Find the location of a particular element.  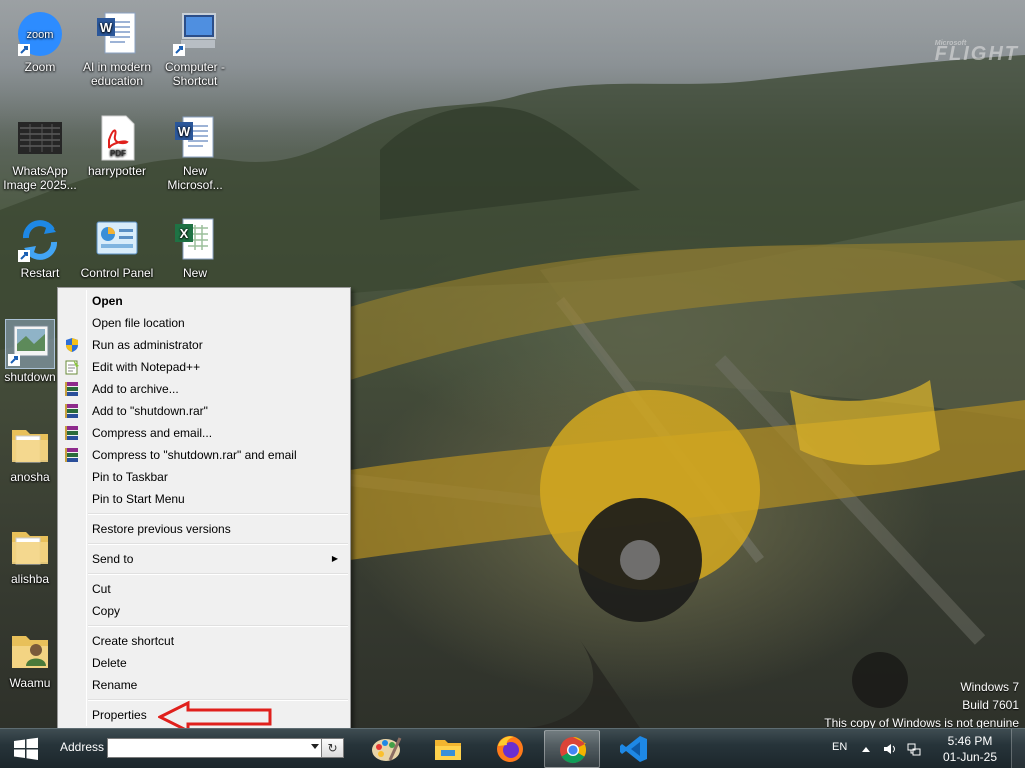

file-explorer-icon is located at coordinates (448, 750).